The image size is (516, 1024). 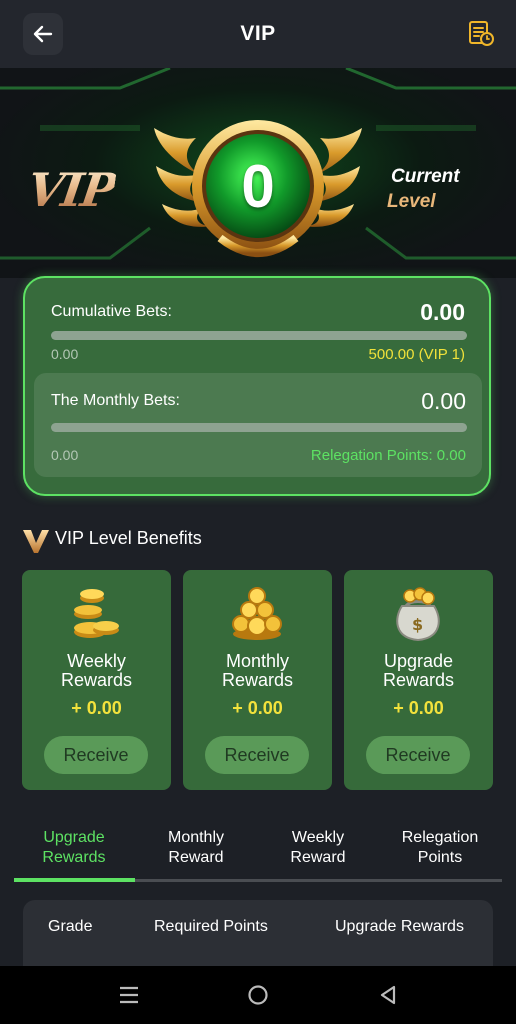 I want to click on cumulative-progress-bar, so click(x=259, y=335).